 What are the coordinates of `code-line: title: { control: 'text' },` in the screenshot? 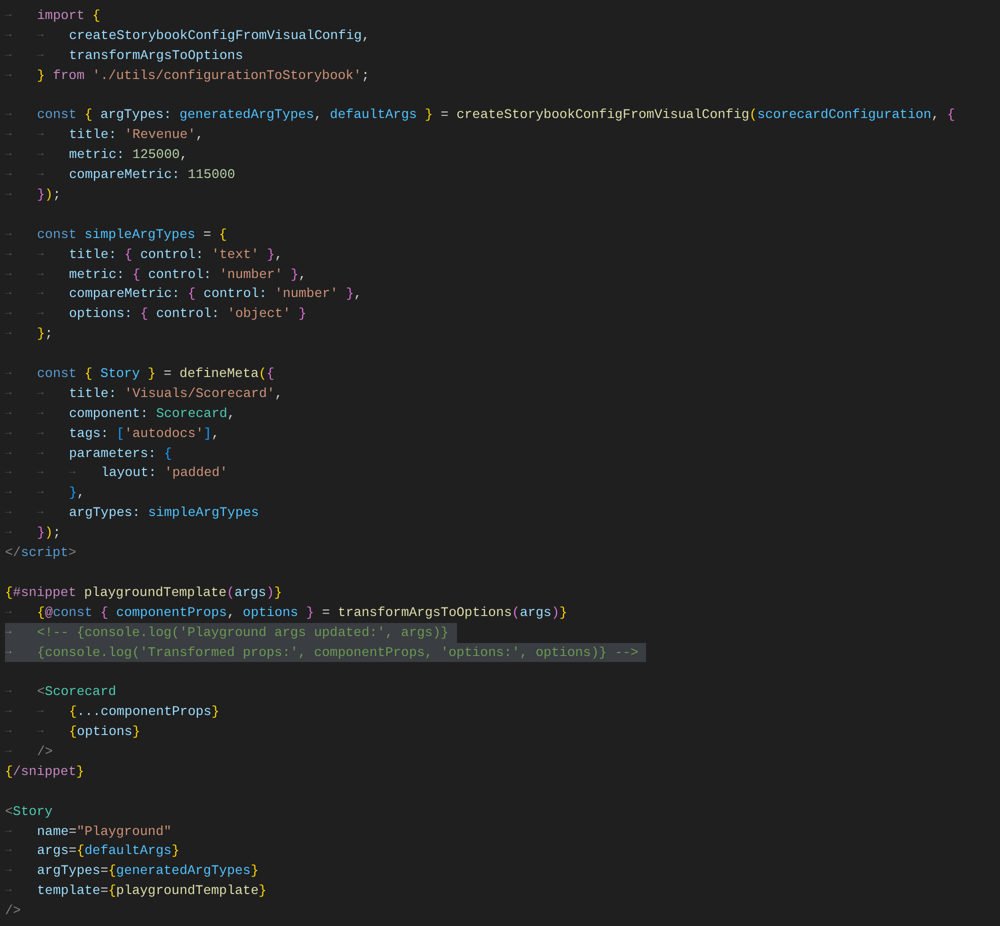 It's located at (176, 255).